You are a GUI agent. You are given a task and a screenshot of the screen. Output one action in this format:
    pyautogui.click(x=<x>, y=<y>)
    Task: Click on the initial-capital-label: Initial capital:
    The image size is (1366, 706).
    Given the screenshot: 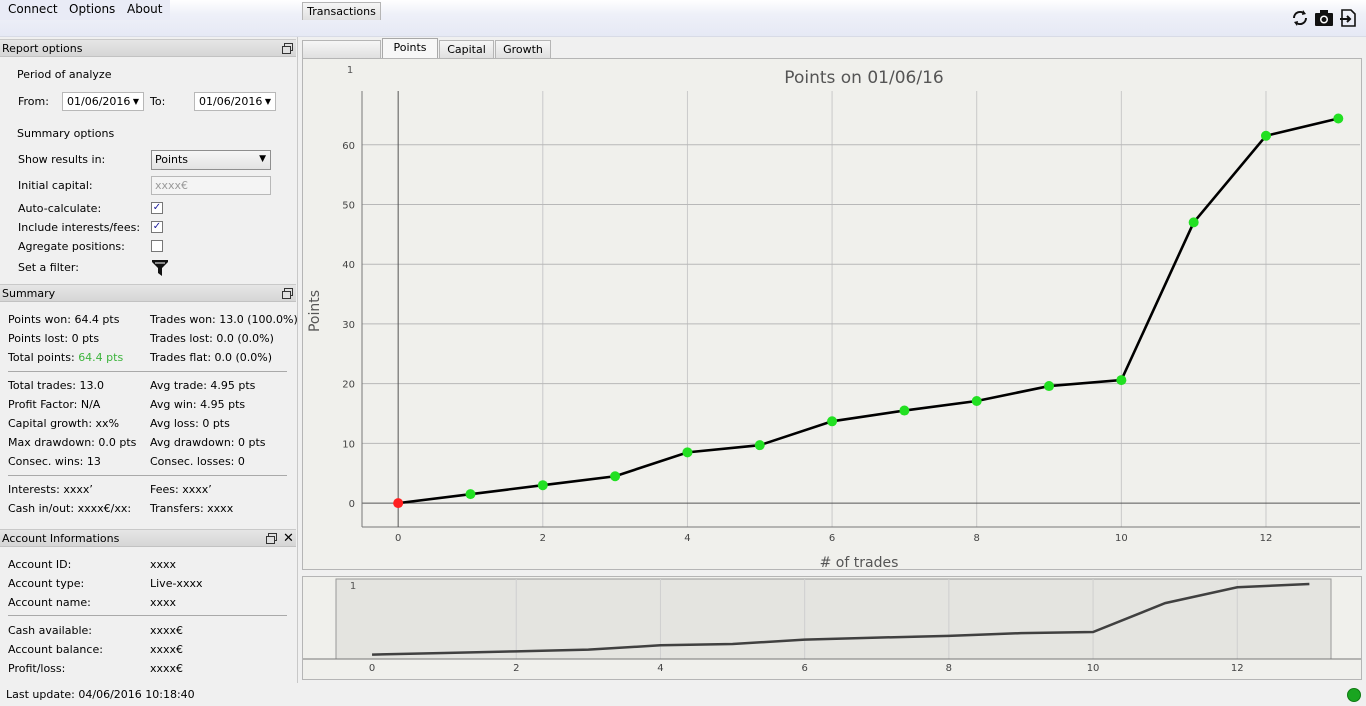 What is the action you would take?
    pyautogui.click(x=55, y=185)
    